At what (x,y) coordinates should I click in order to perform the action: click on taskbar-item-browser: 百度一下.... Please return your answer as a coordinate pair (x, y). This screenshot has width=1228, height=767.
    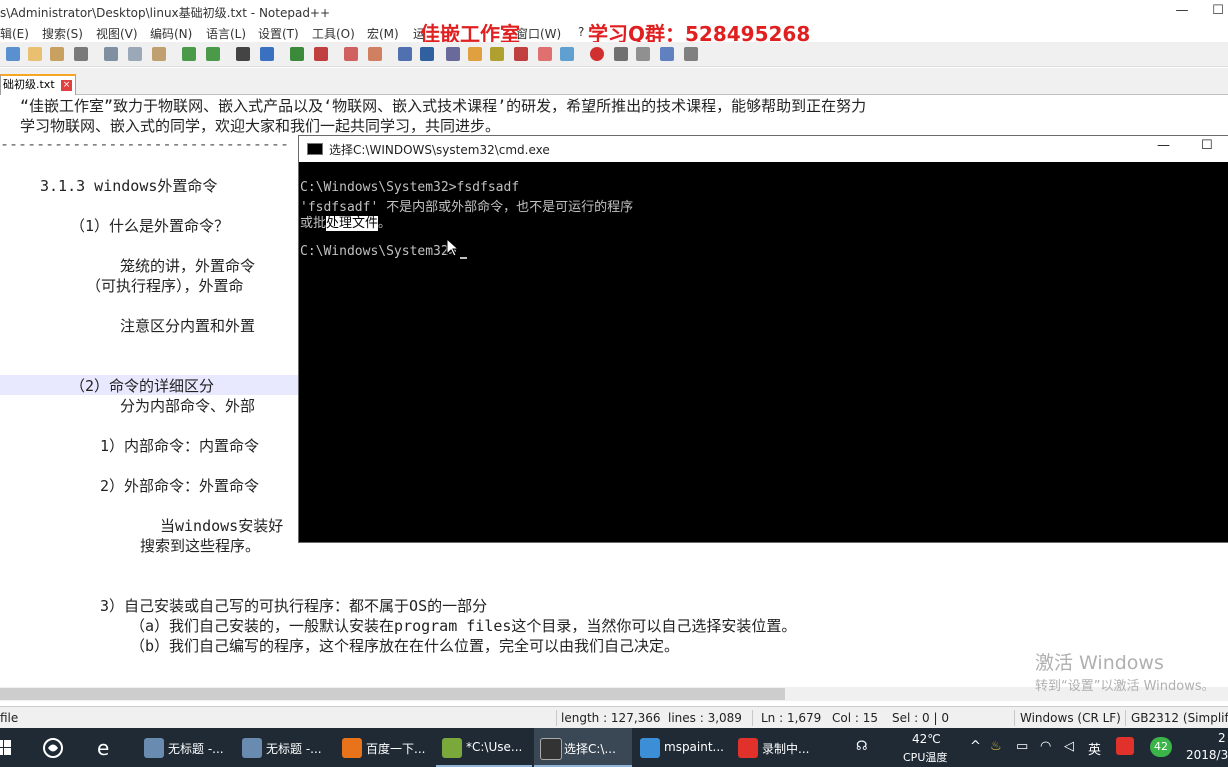
    Looking at the image, I should click on (385, 747).